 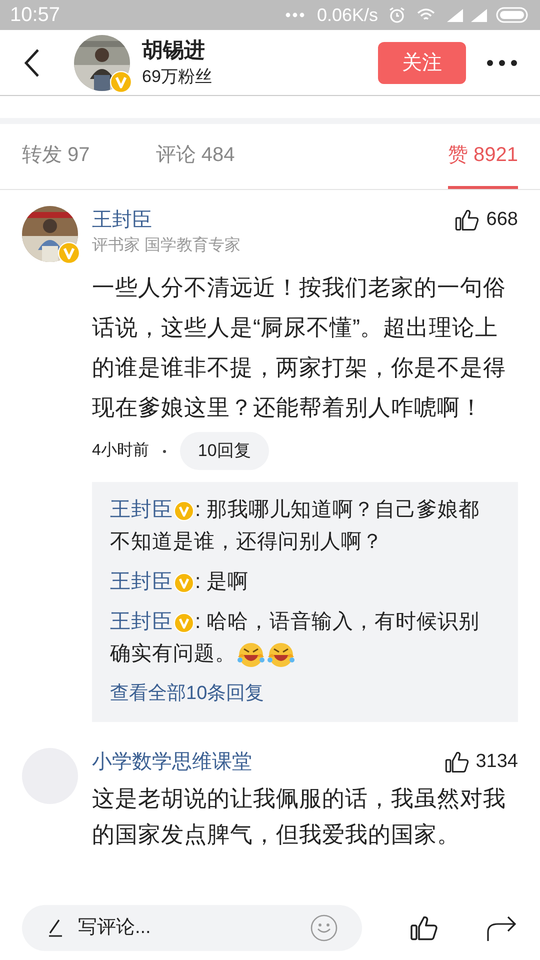 What do you see at coordinates (268, 762) in the screenshot?
I see `commenter-name: 小学数学思维课堂` at bounding box center [268, 762].